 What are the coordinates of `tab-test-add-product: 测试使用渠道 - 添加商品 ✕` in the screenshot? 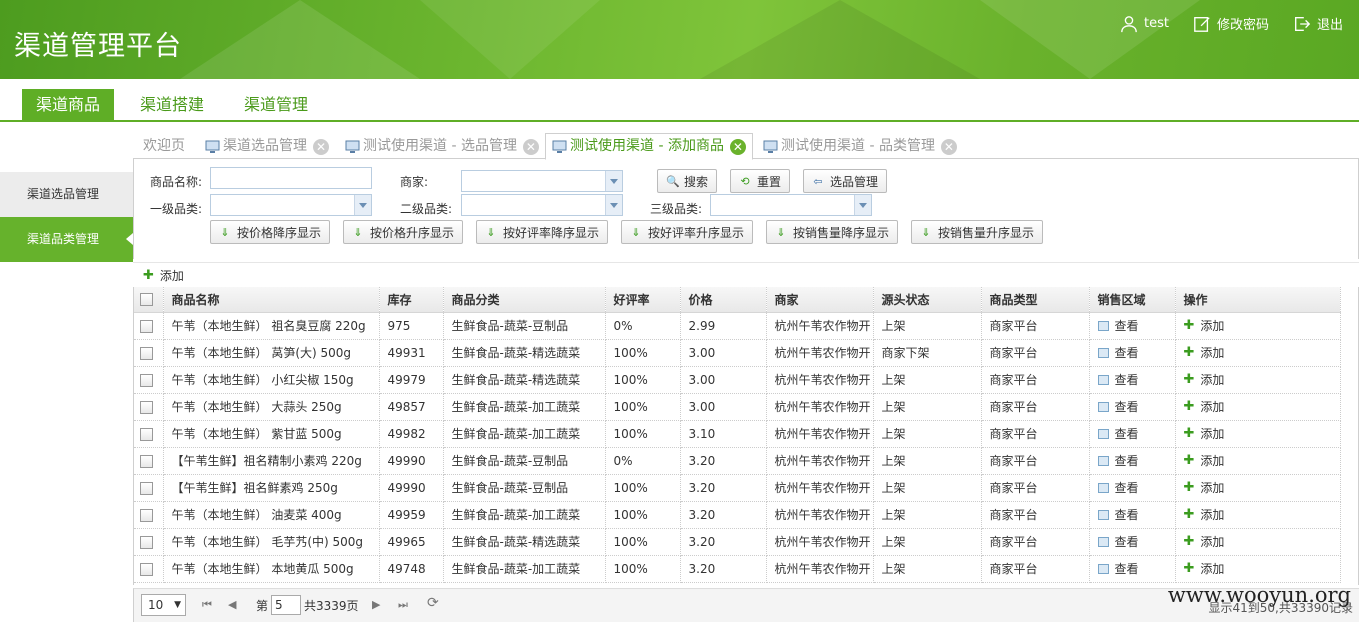 It's located at (649, 146).